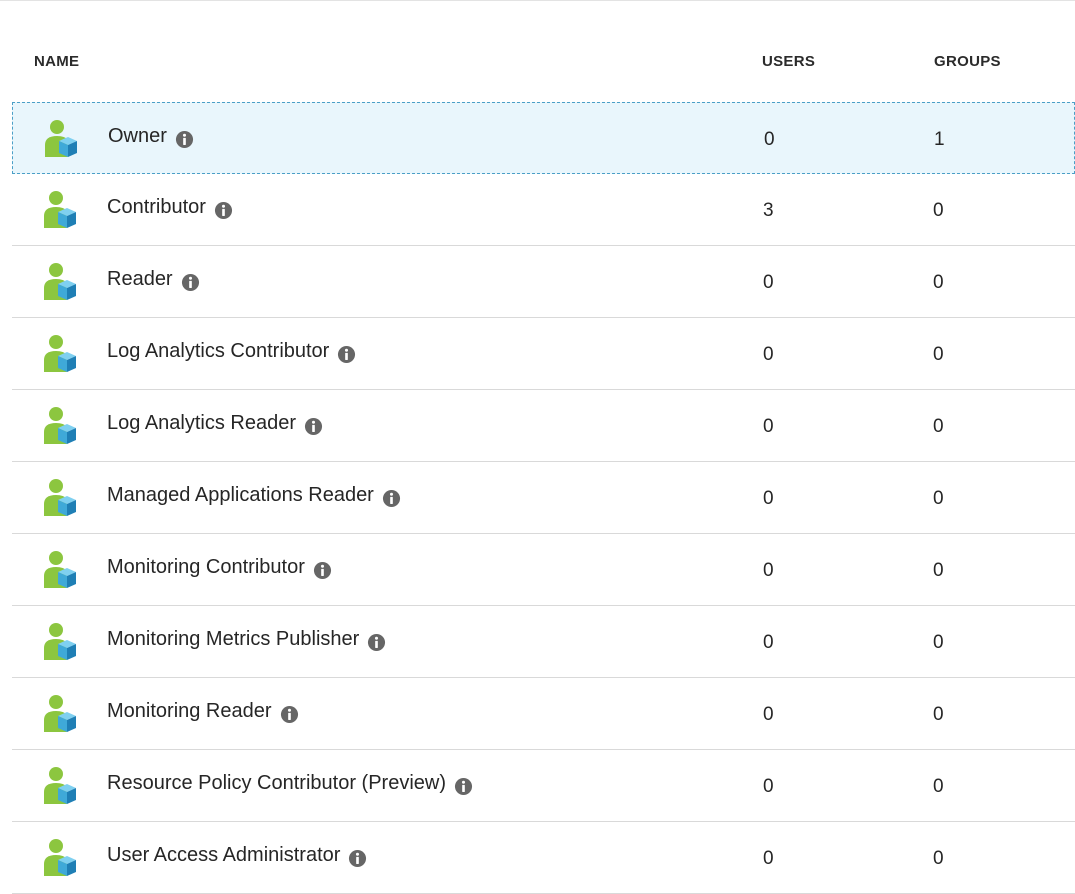 Image resolution: width=1075 pixels, height=894 pixels. I want to click on top-divider, so click(537, 0).